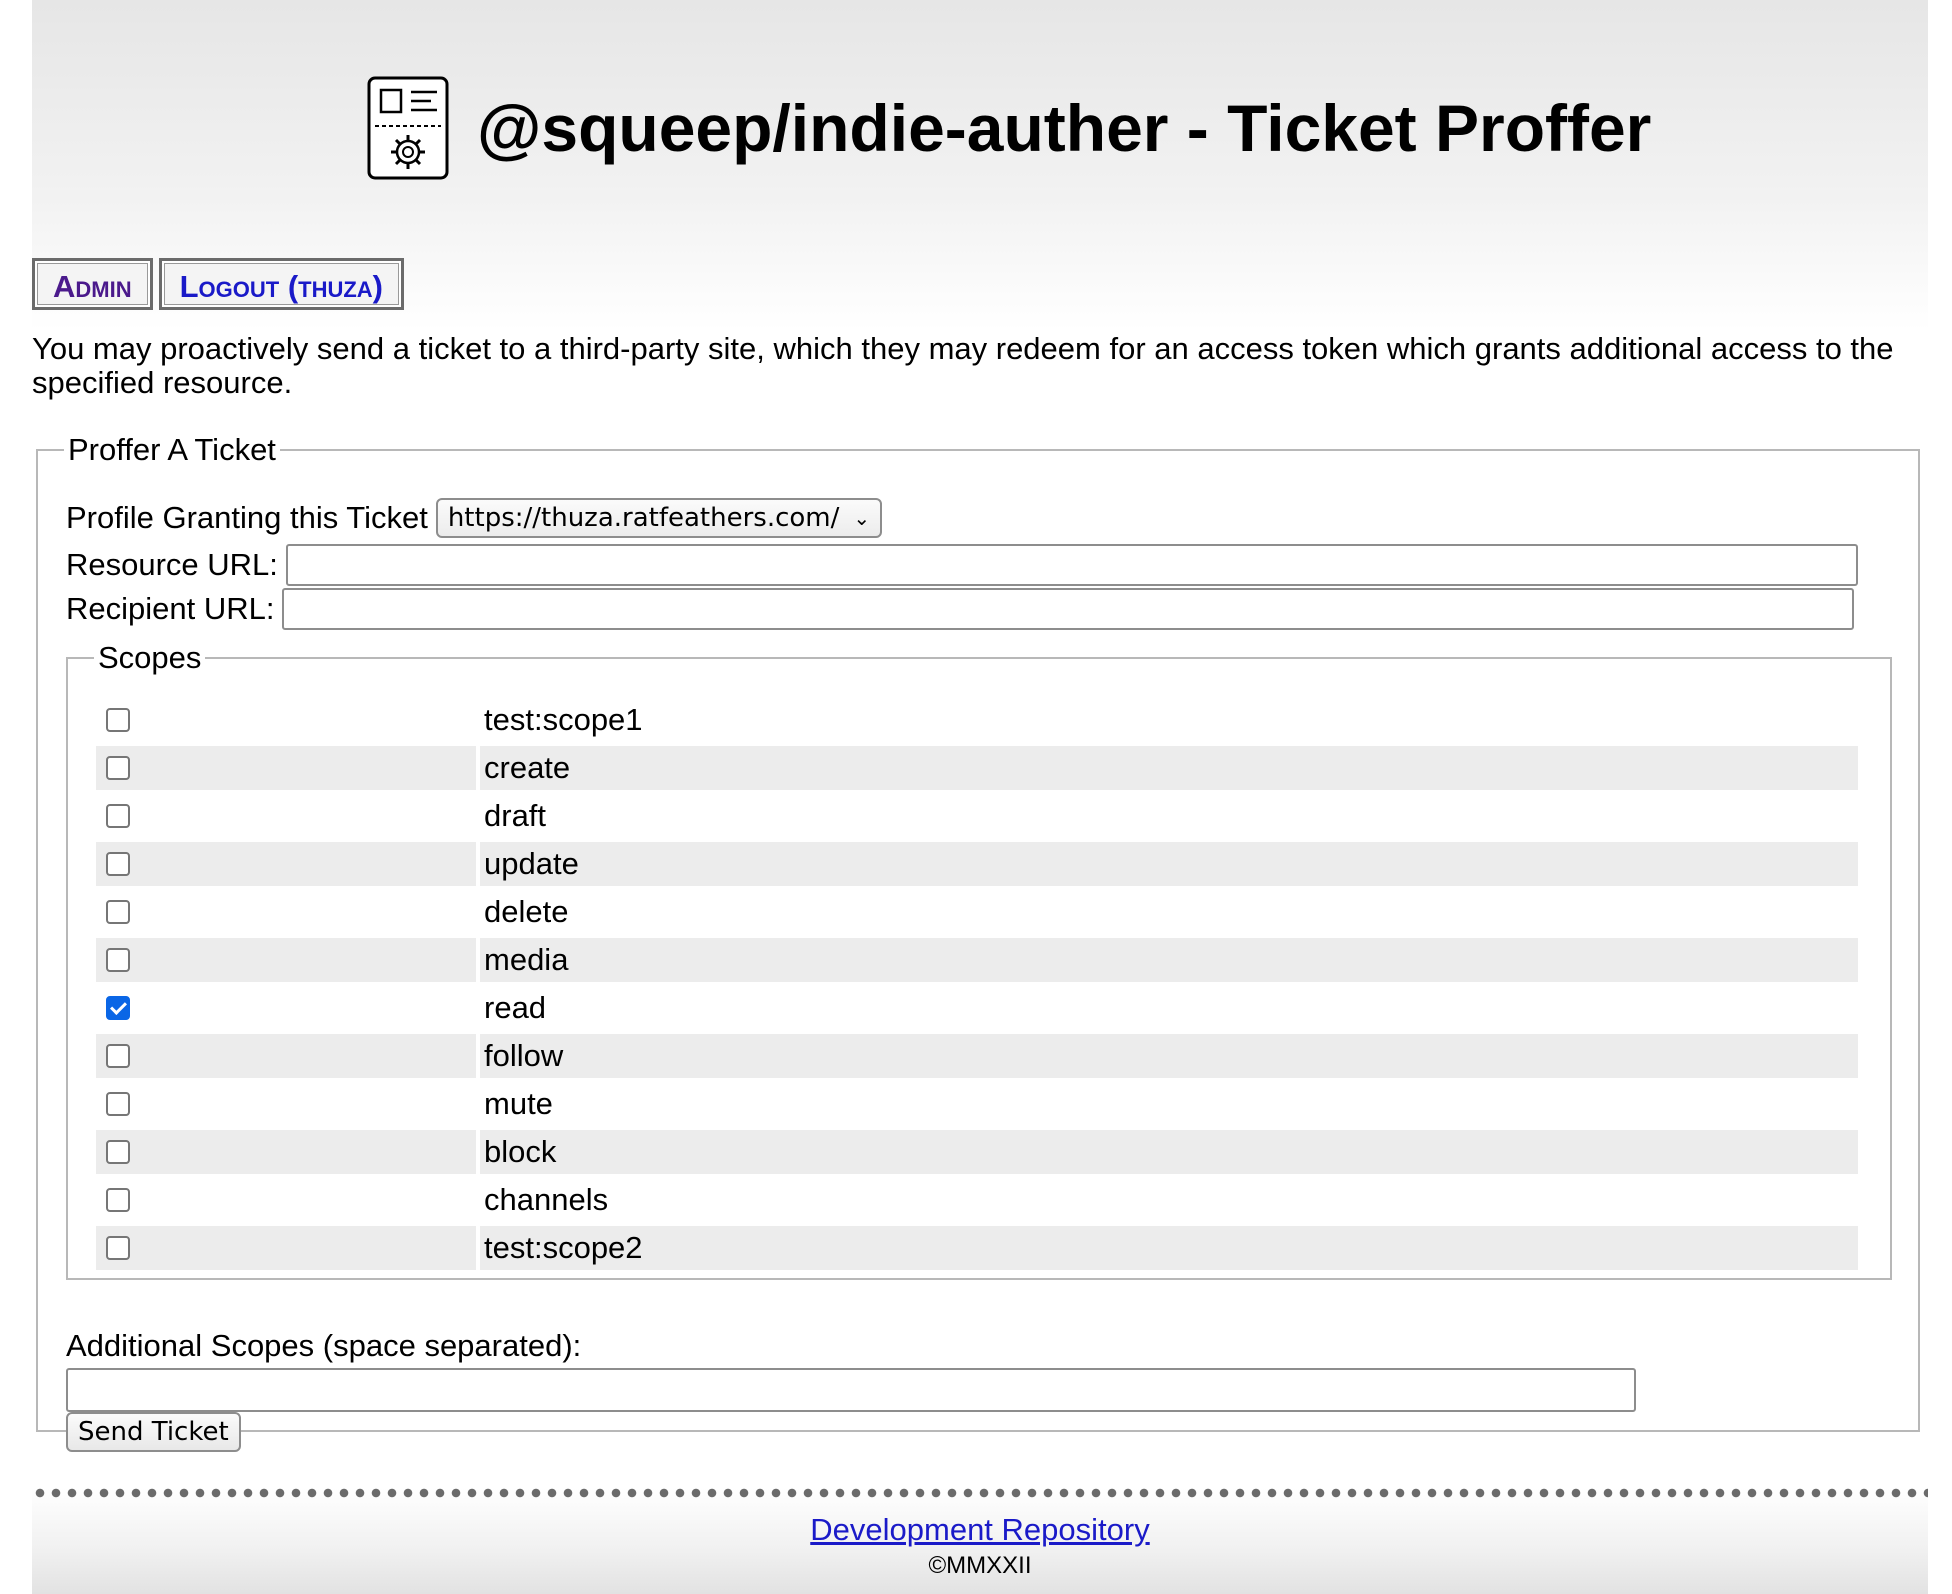 The height and width of the screenshot is (1594, 1952). What do you see at coordinates (150, 657) in the screenshot?
I see `scopes-legend: Scopes` at bounding box center [150, 657].